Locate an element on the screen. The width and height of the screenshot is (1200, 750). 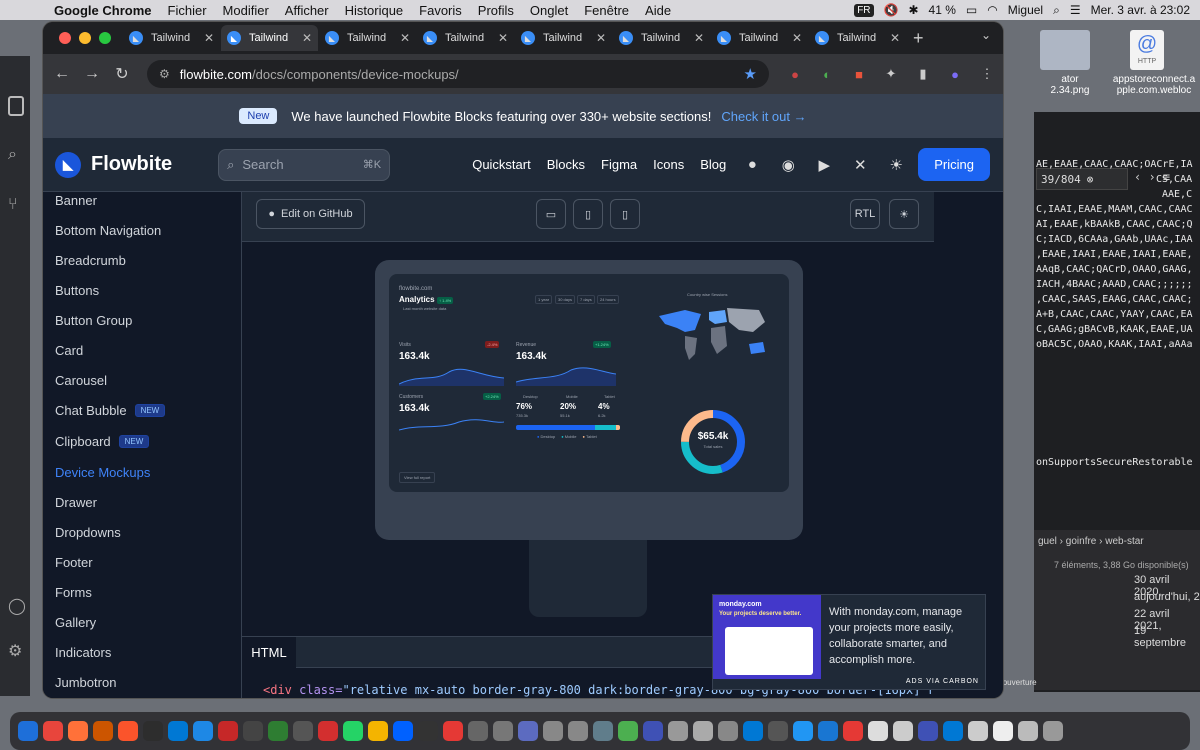
sidebar-item-buttons: Buttons is located at coordinates (77, 290).